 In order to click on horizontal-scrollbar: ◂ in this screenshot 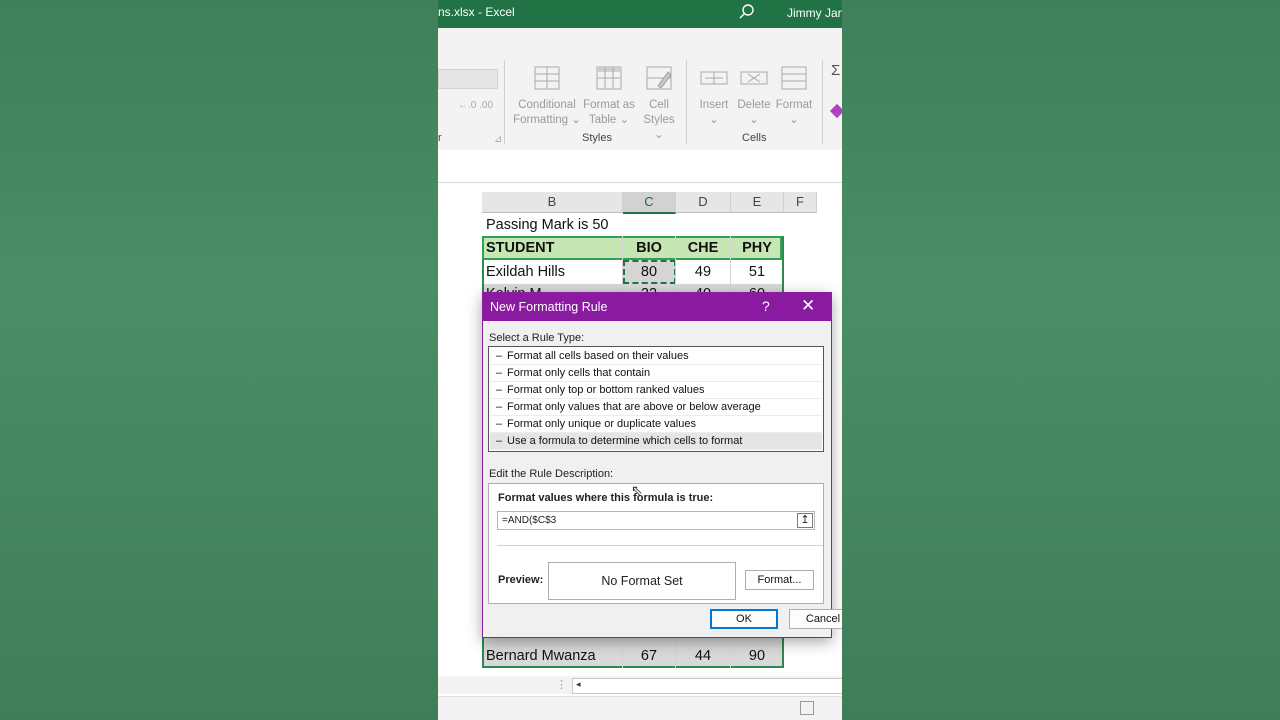, I will do `click(707, 686)`.